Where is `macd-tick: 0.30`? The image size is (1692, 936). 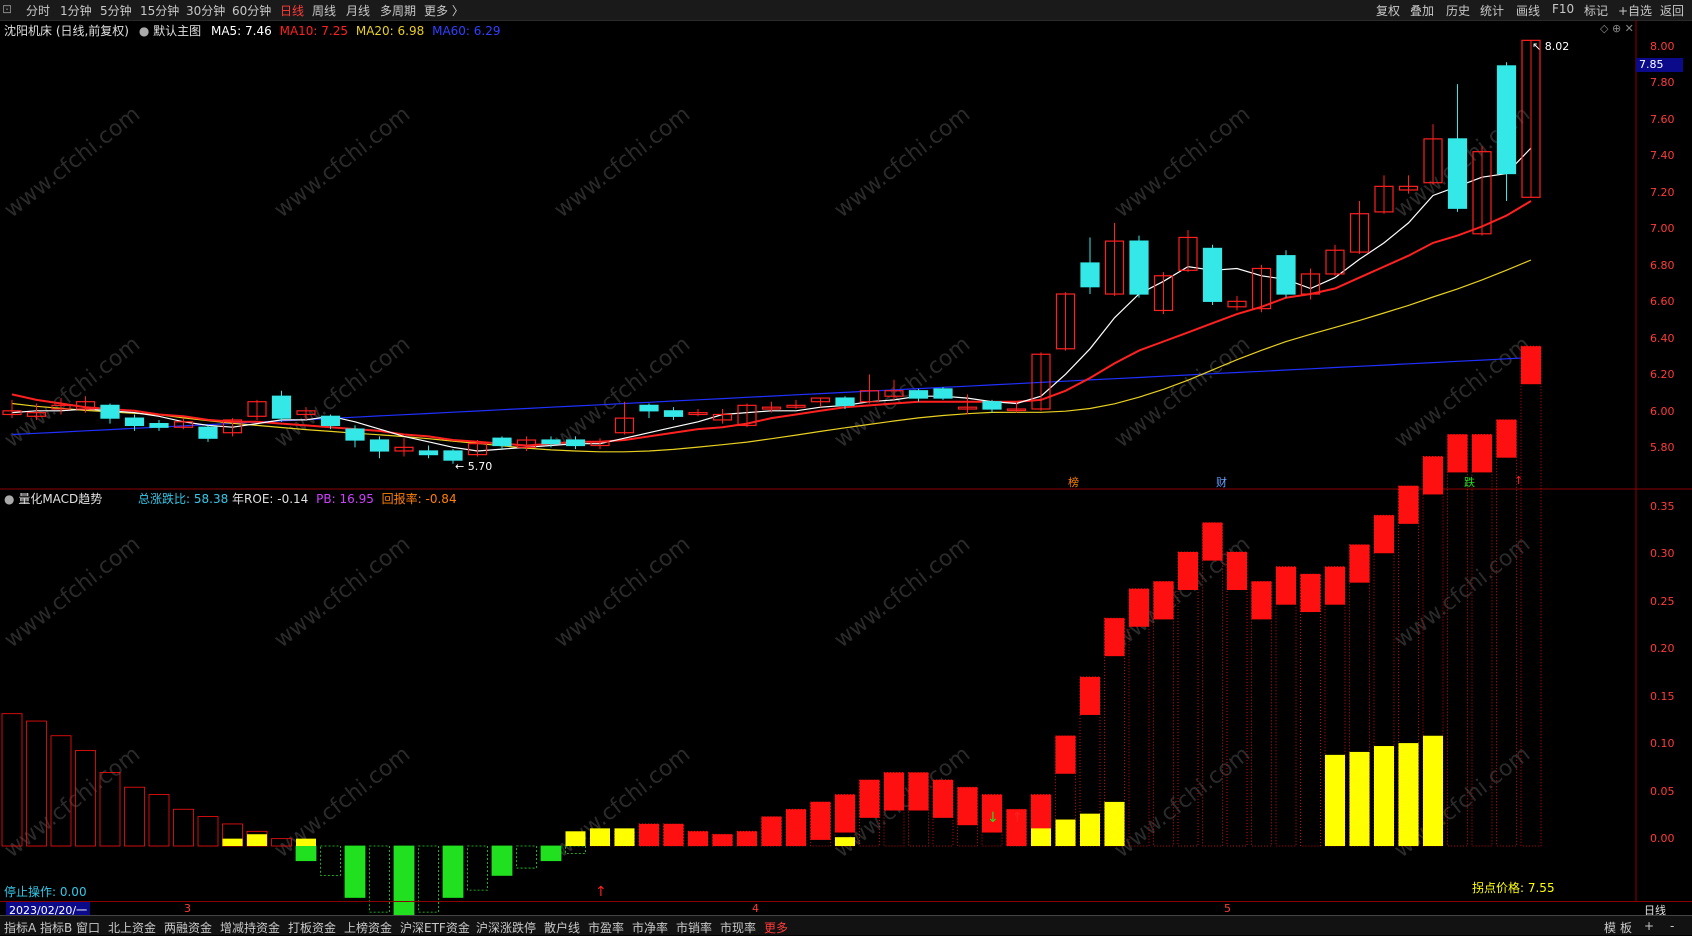
macd-tick: 0.30 is located at coordinates (1662, 553).